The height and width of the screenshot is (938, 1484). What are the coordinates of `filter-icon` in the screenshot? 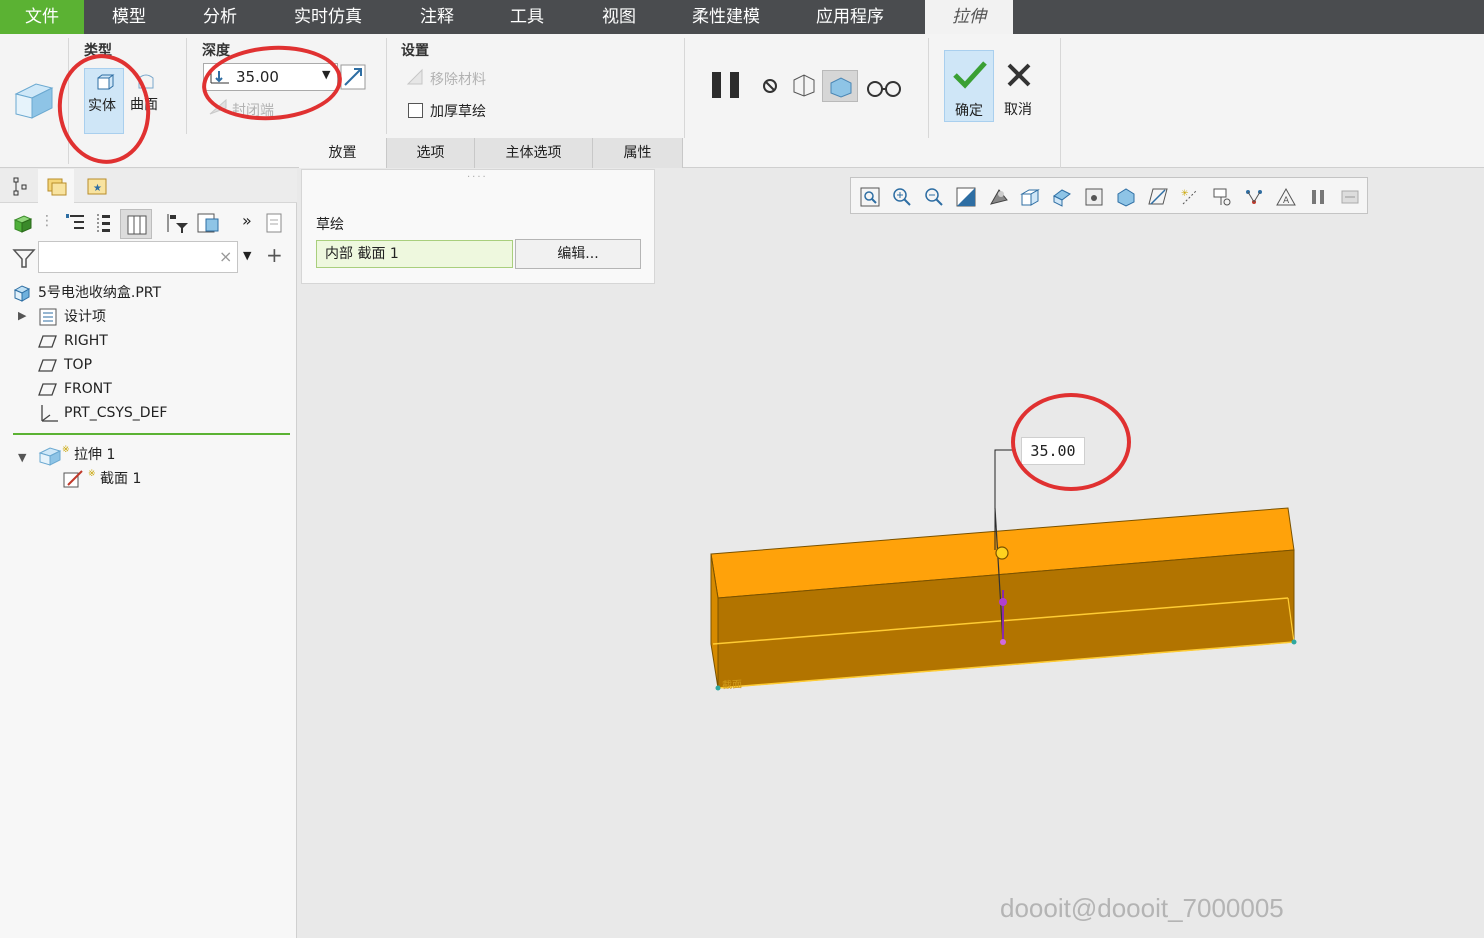 It's located at (24, 258).